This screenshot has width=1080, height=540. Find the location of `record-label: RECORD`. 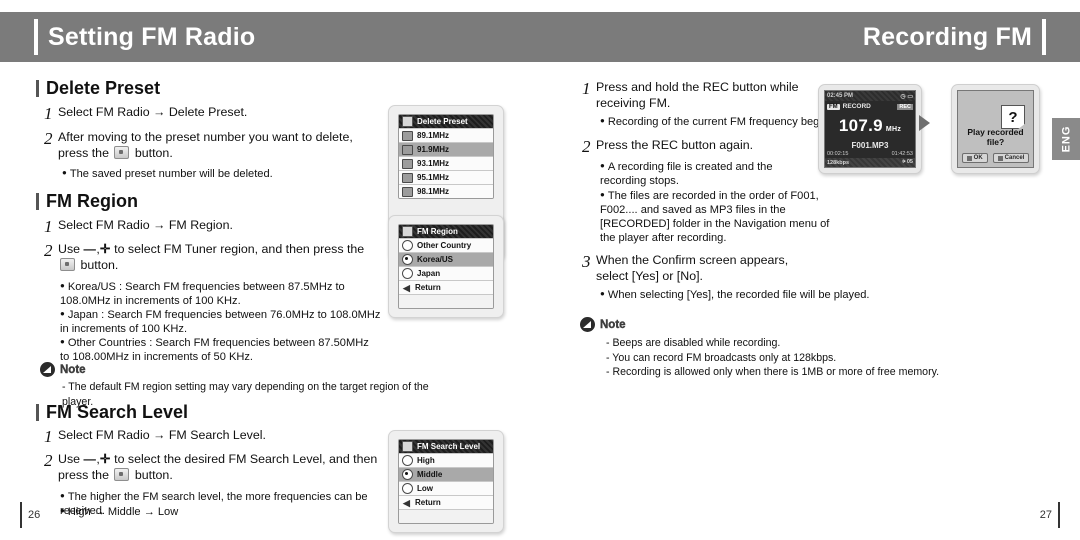

record-label: RECORD is located at coordinates (856, 106).